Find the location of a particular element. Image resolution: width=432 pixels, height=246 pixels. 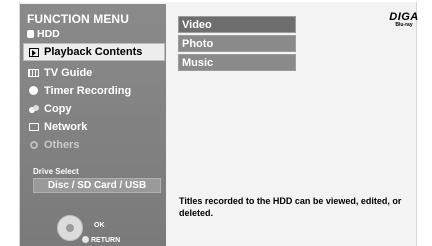

return-hint: RETURN is located at coordinates (106, 240).